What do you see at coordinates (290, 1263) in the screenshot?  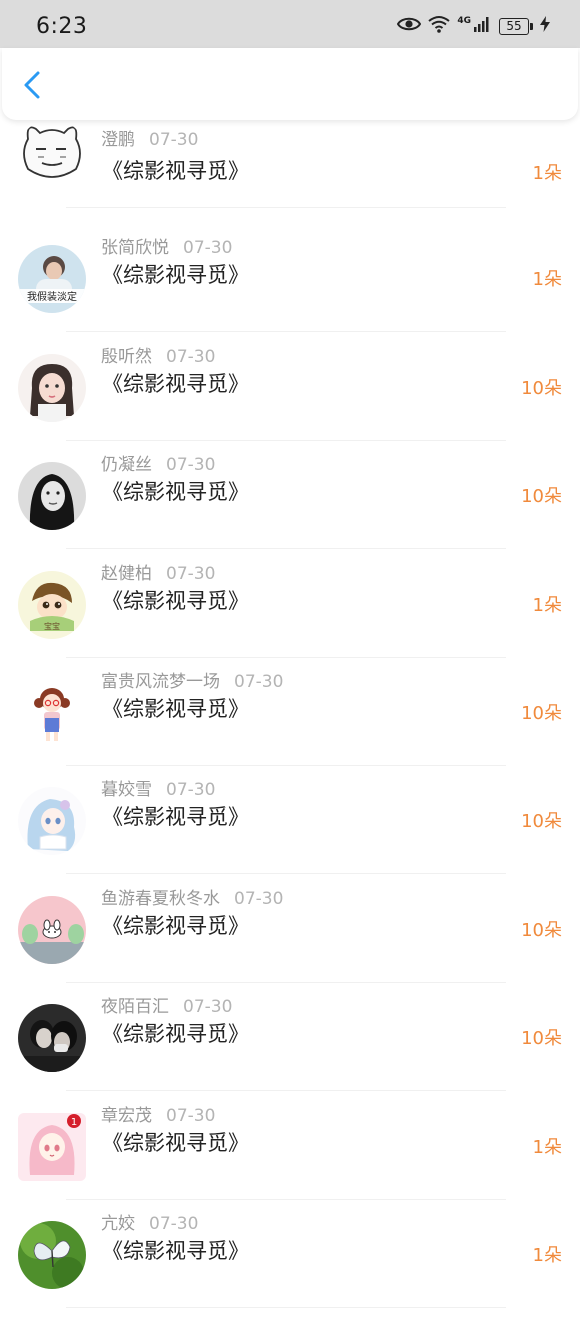 I see `list-item: 亢姣 07-30 《综影视寻觅》 1朵` at bounding box center [290, 1263].